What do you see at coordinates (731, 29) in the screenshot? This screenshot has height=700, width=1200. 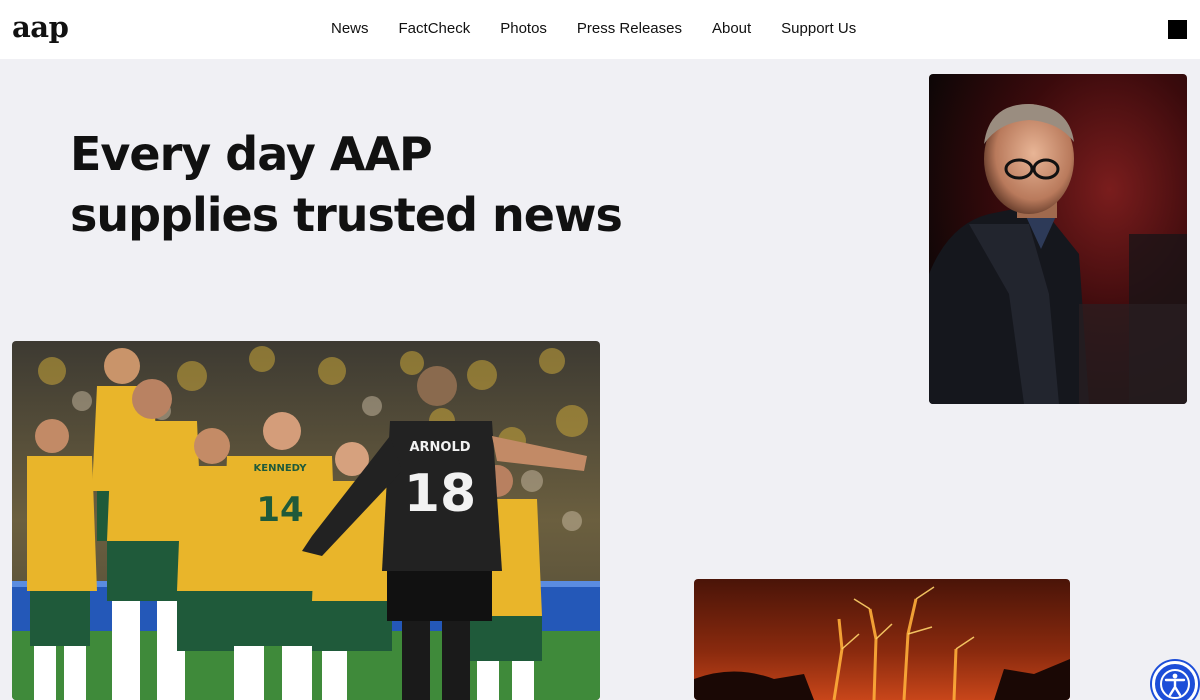 I see `nav-about: About` at bounding box center [731, 29].